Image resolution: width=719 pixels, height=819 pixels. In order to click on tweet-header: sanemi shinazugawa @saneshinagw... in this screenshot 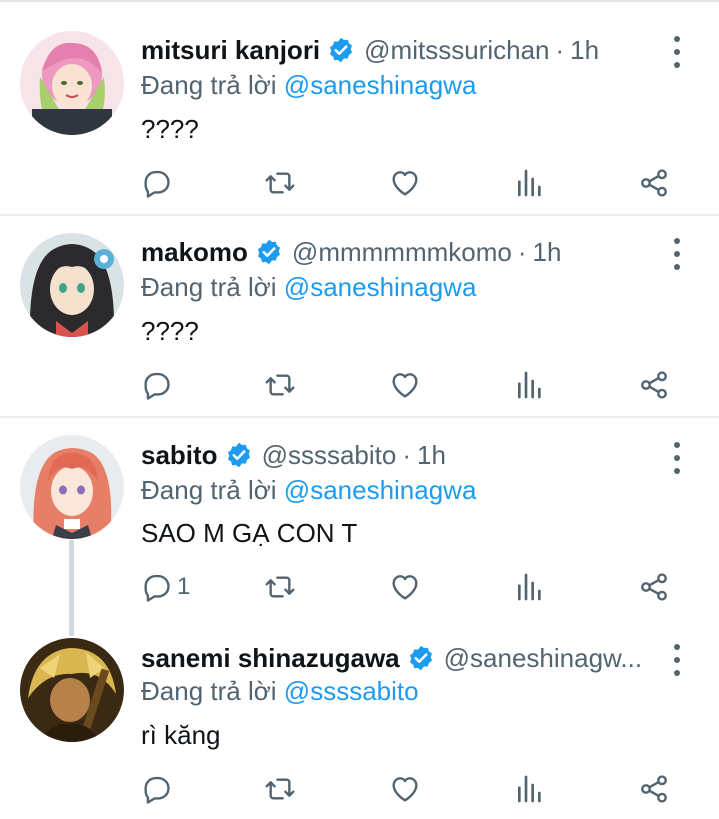, I will do `click(401, 658)`.